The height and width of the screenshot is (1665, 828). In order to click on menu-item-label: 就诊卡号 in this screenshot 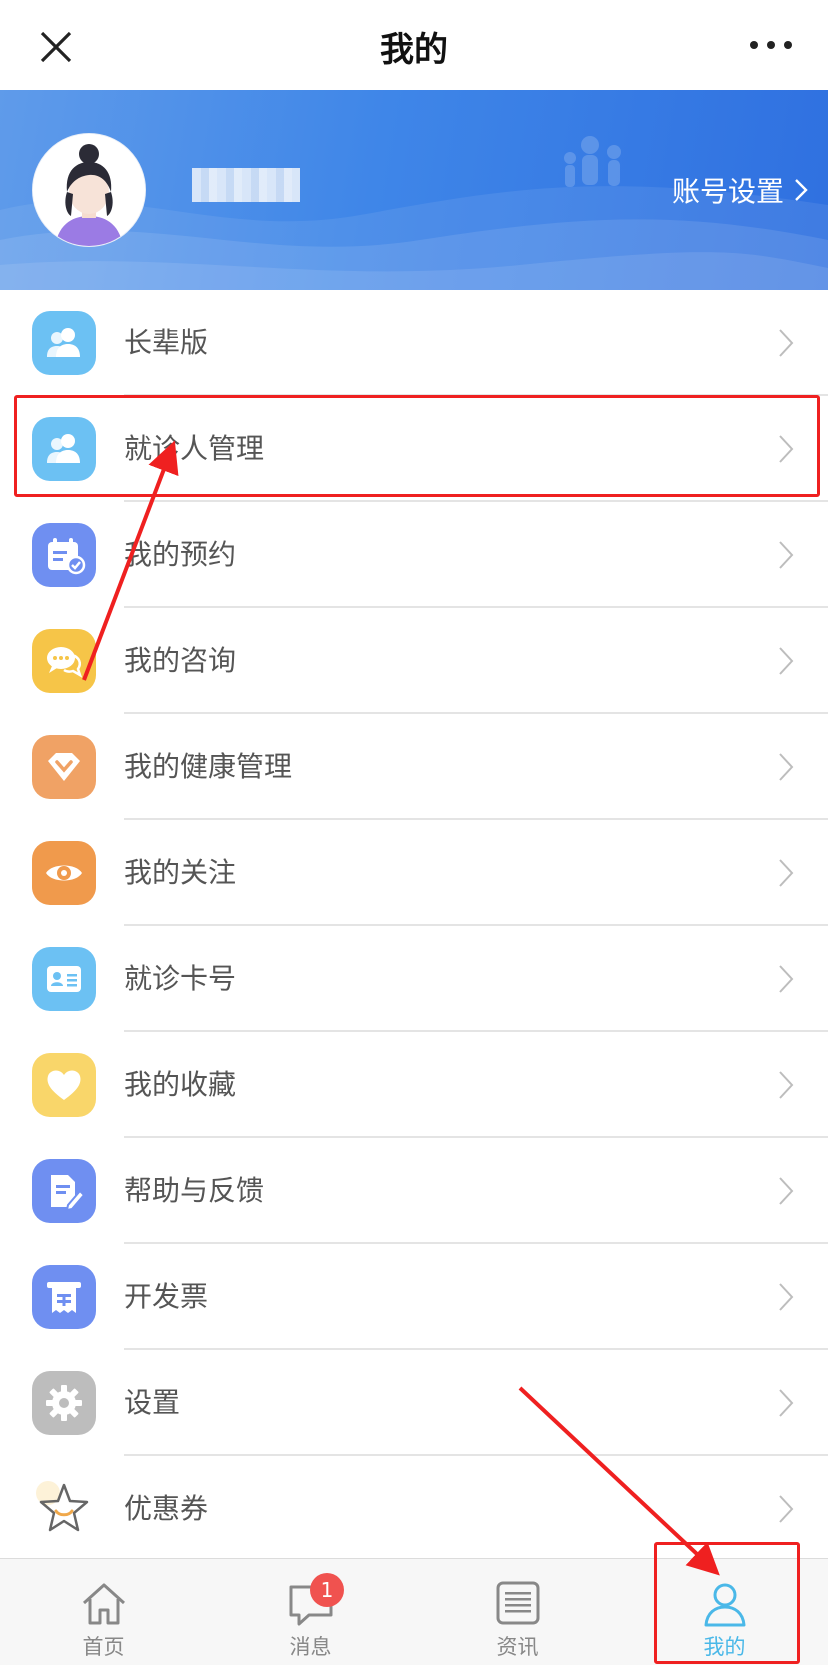, I will do `click(180, 978)`.